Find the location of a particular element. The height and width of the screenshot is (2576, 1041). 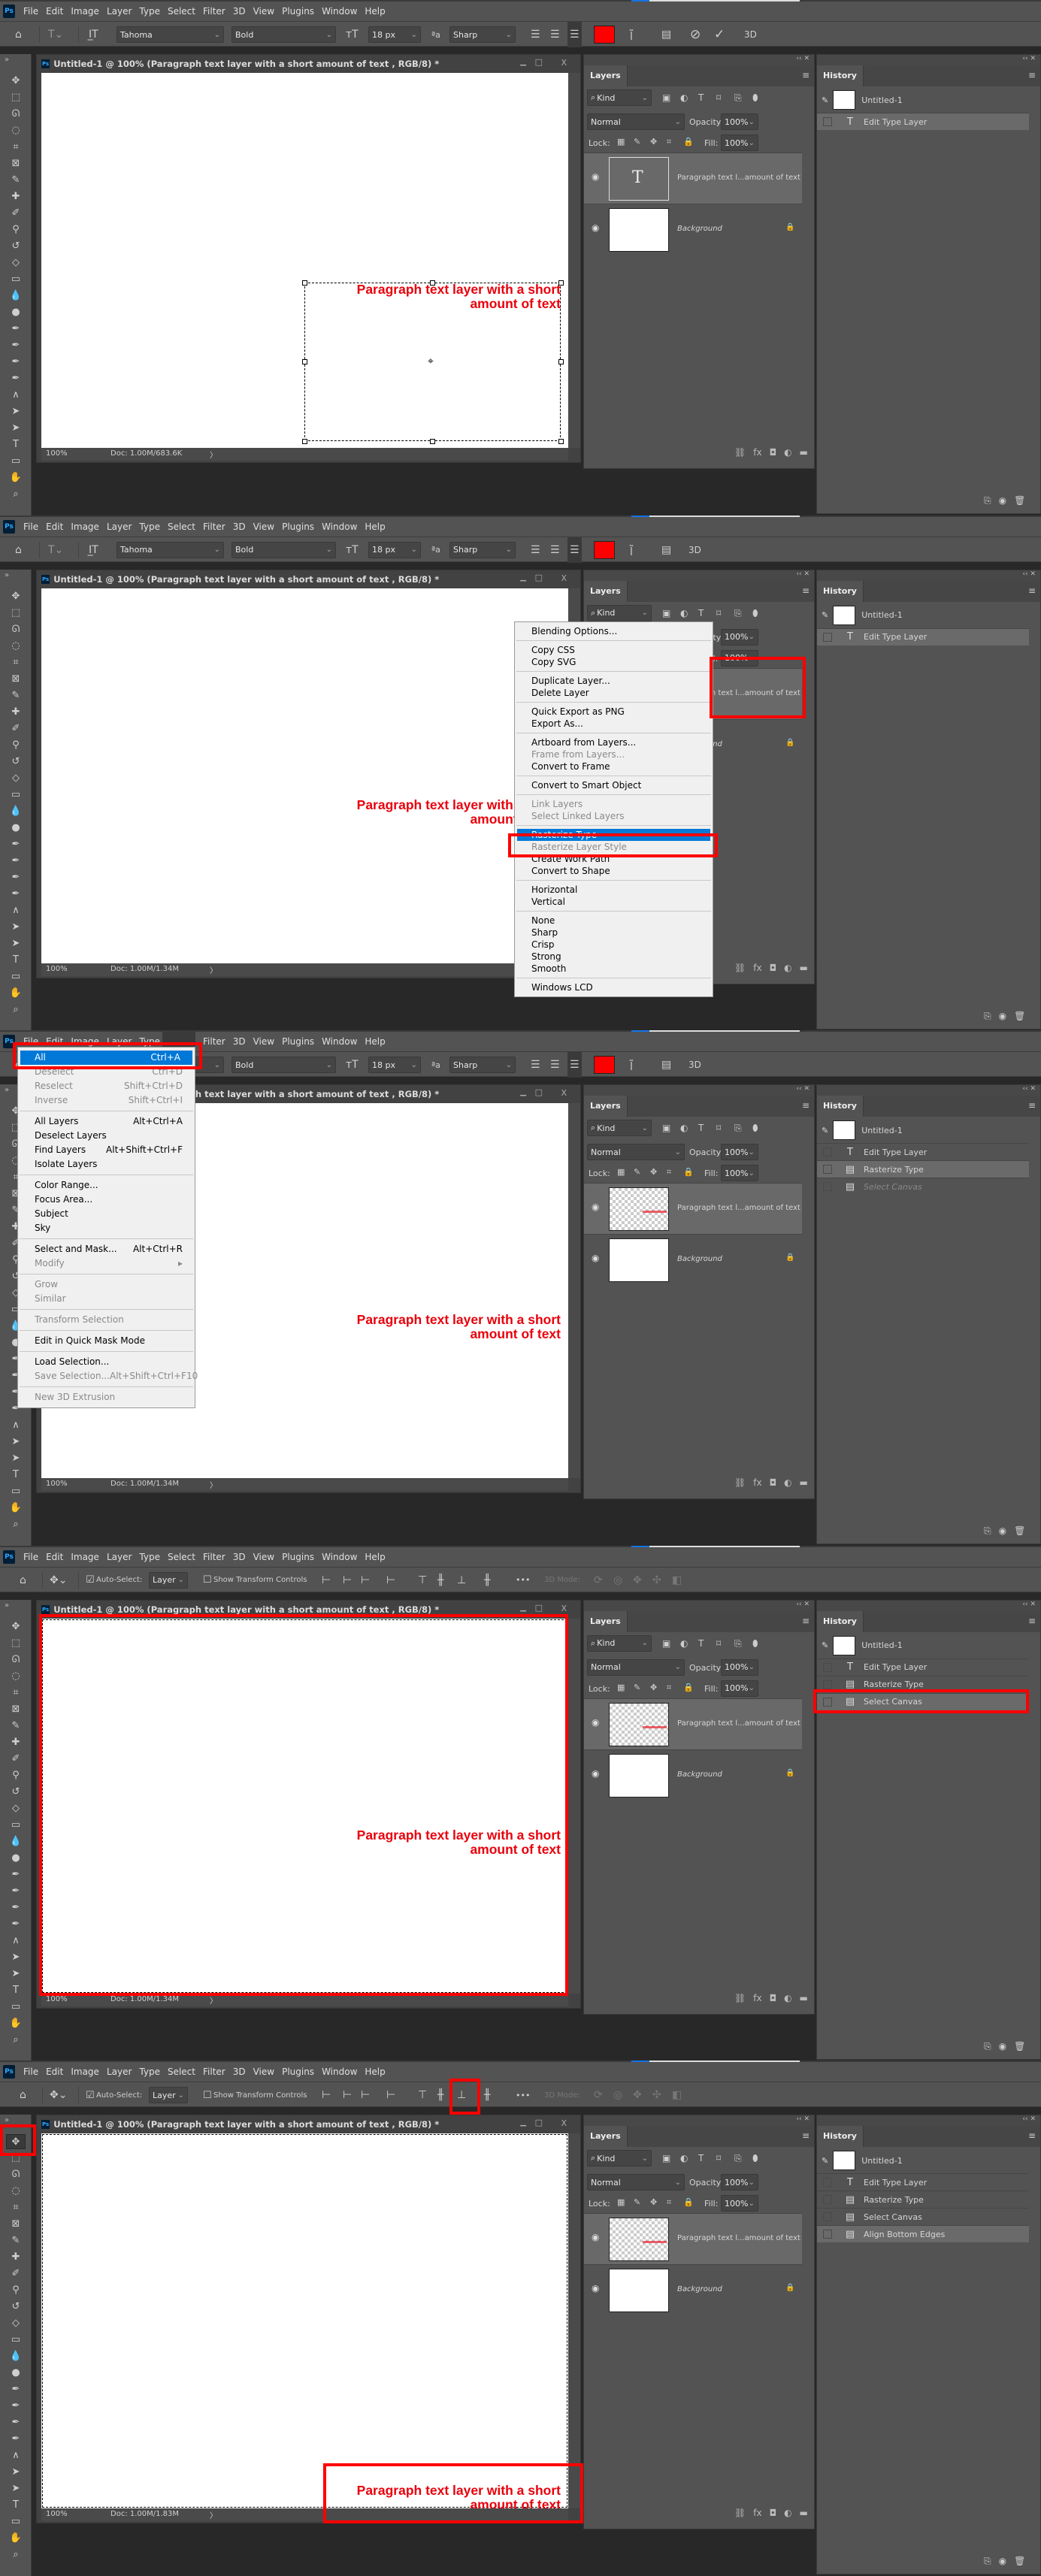

menu-item-subject: Subject is located at coordinates (106, 1214).